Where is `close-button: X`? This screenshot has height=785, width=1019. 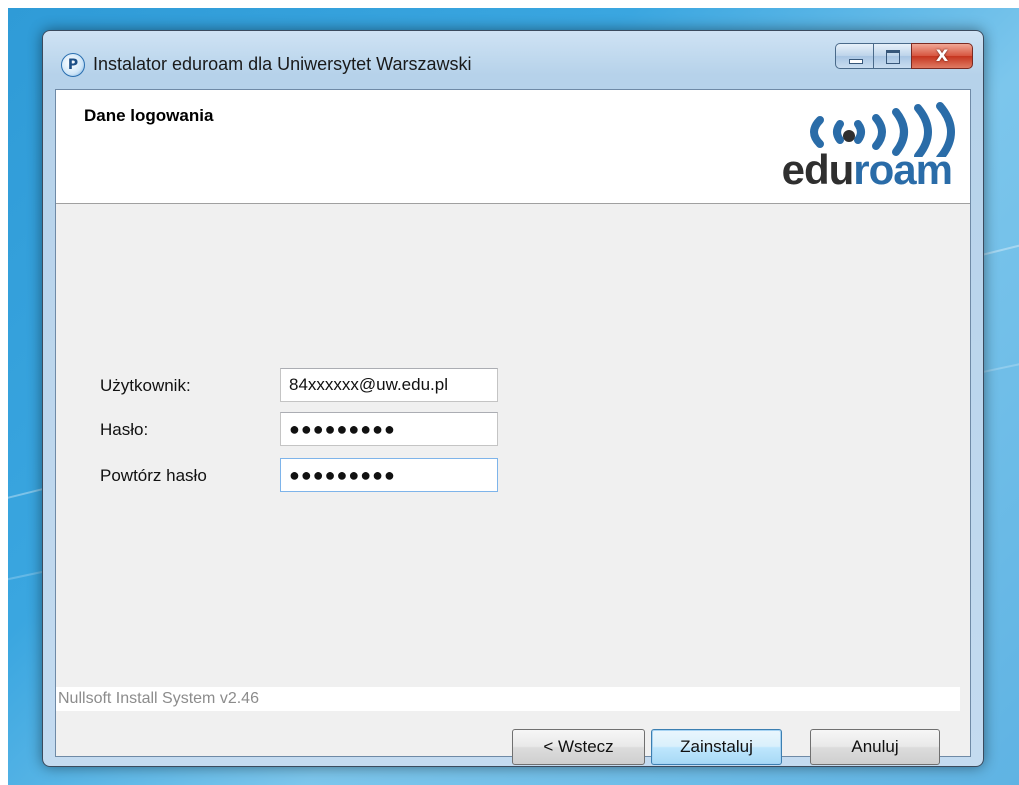
close-button: X is located at coordinates (942, 56).